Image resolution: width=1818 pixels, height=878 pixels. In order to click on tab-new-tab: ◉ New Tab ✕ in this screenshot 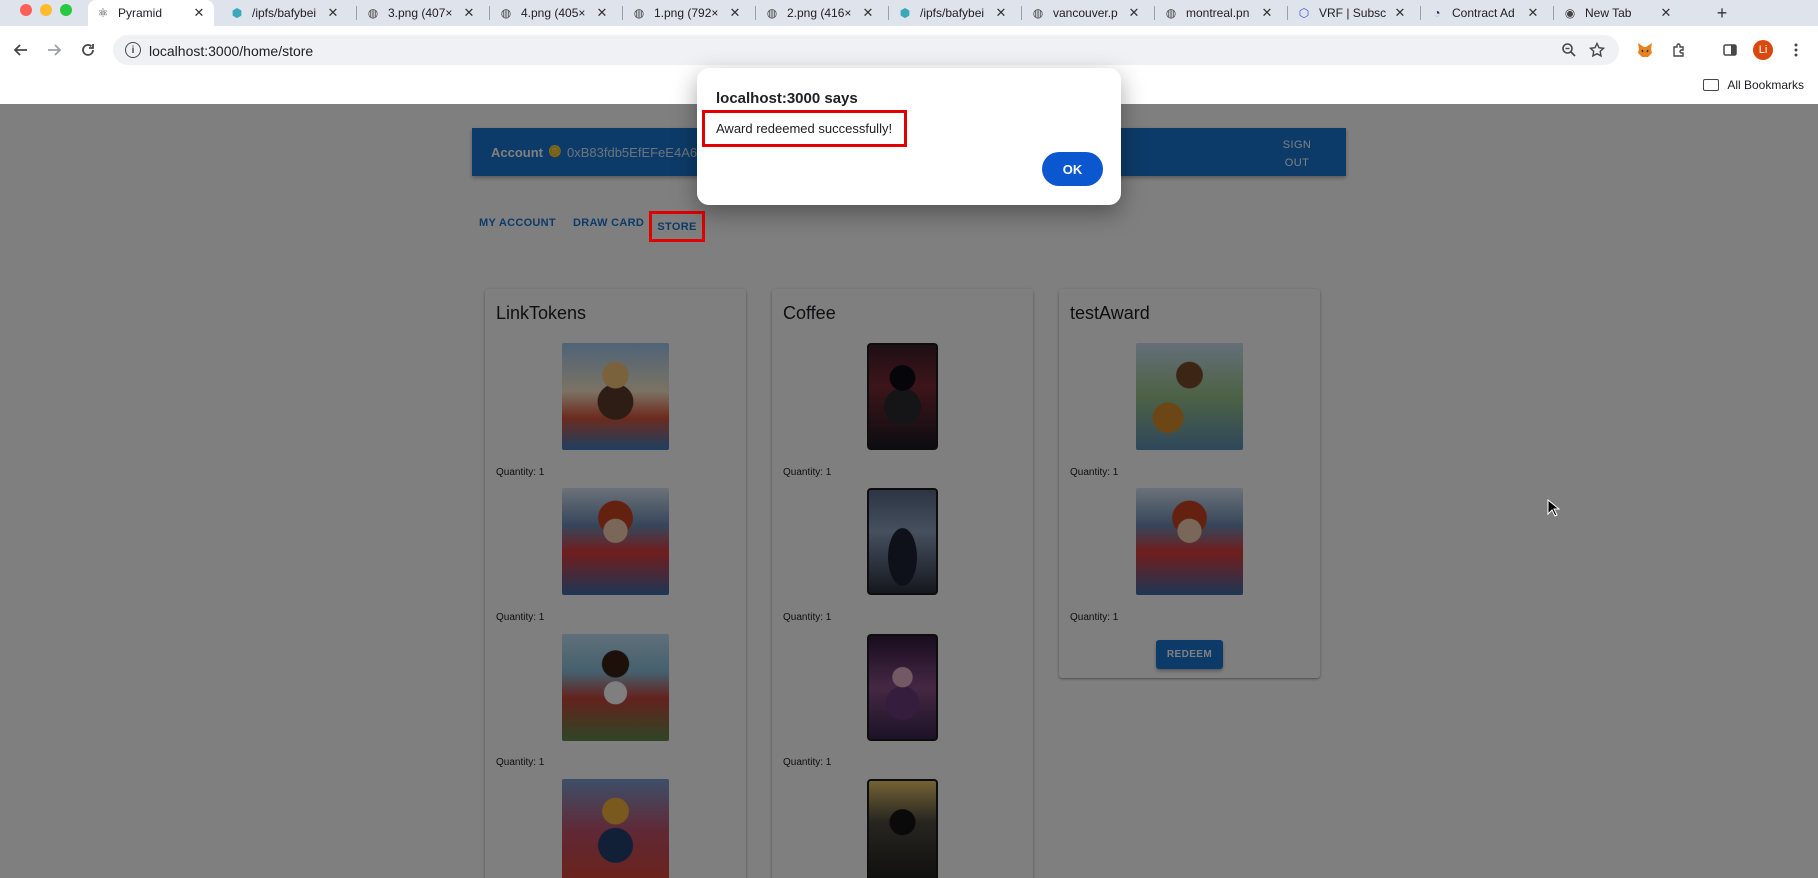, I will do `click(1618, 13)`.